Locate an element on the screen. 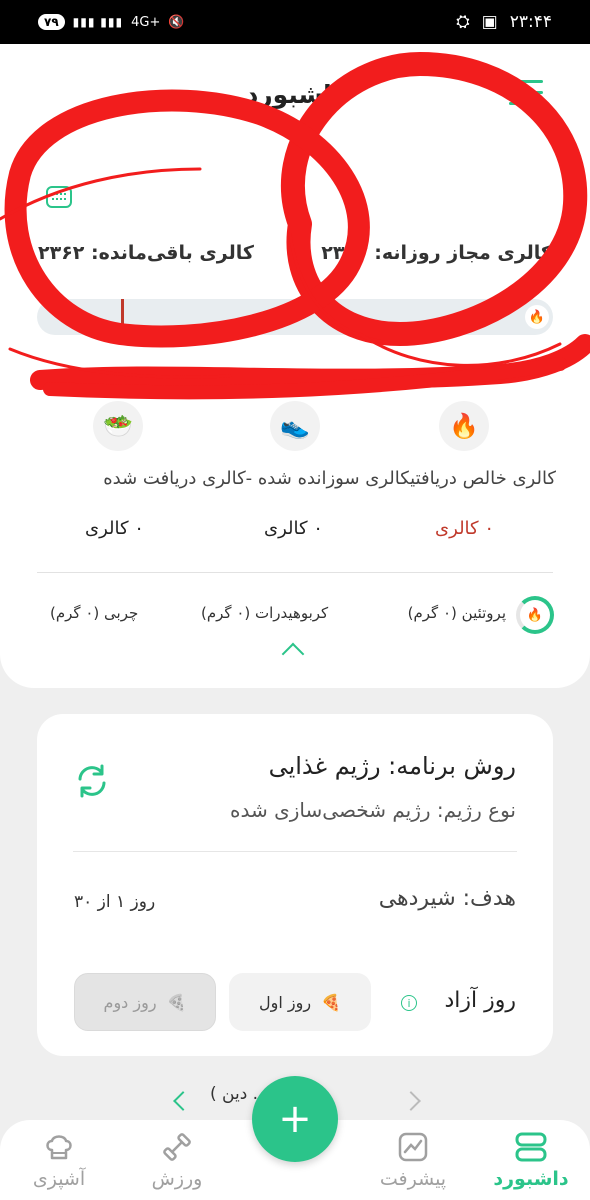  dashboard-icon is located at coordinates (531, 1147).